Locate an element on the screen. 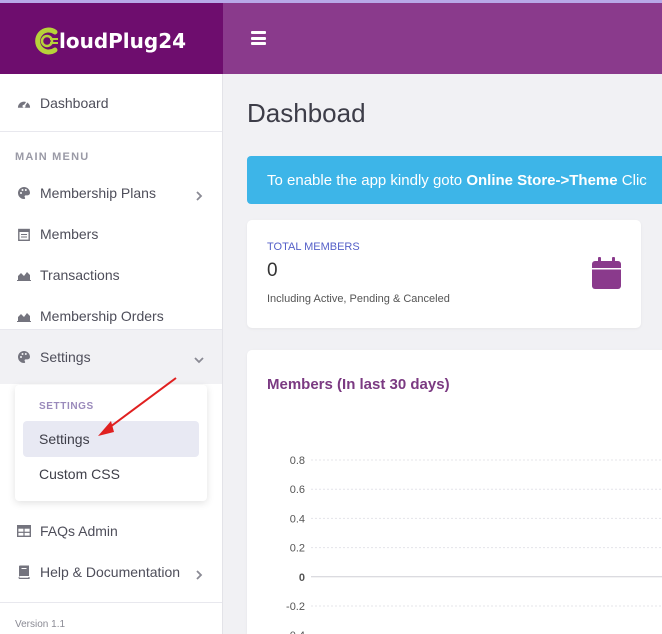  stat-label: TOTAL MEMBERS is located at coordinates (313, 247).